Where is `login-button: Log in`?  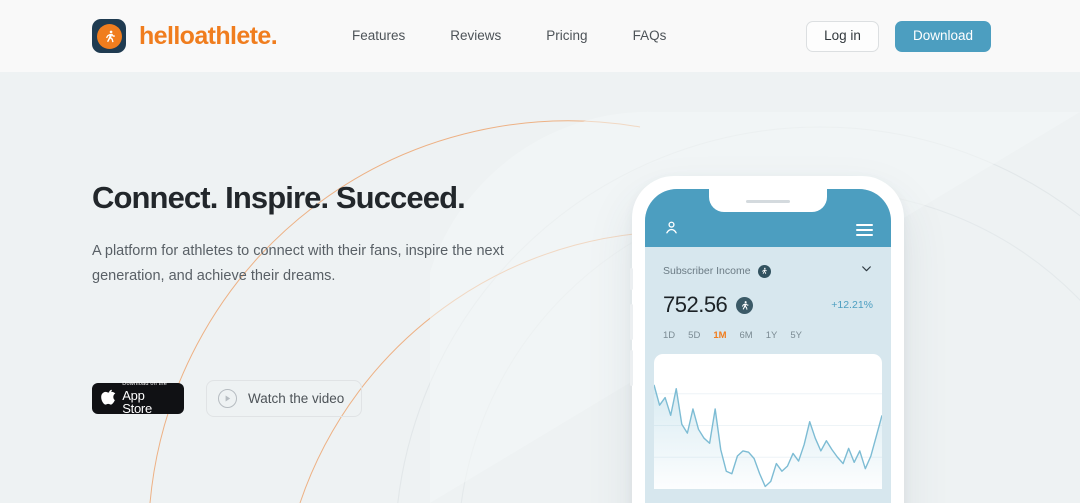 login-button: Log in is located at coordinates (842, 36).